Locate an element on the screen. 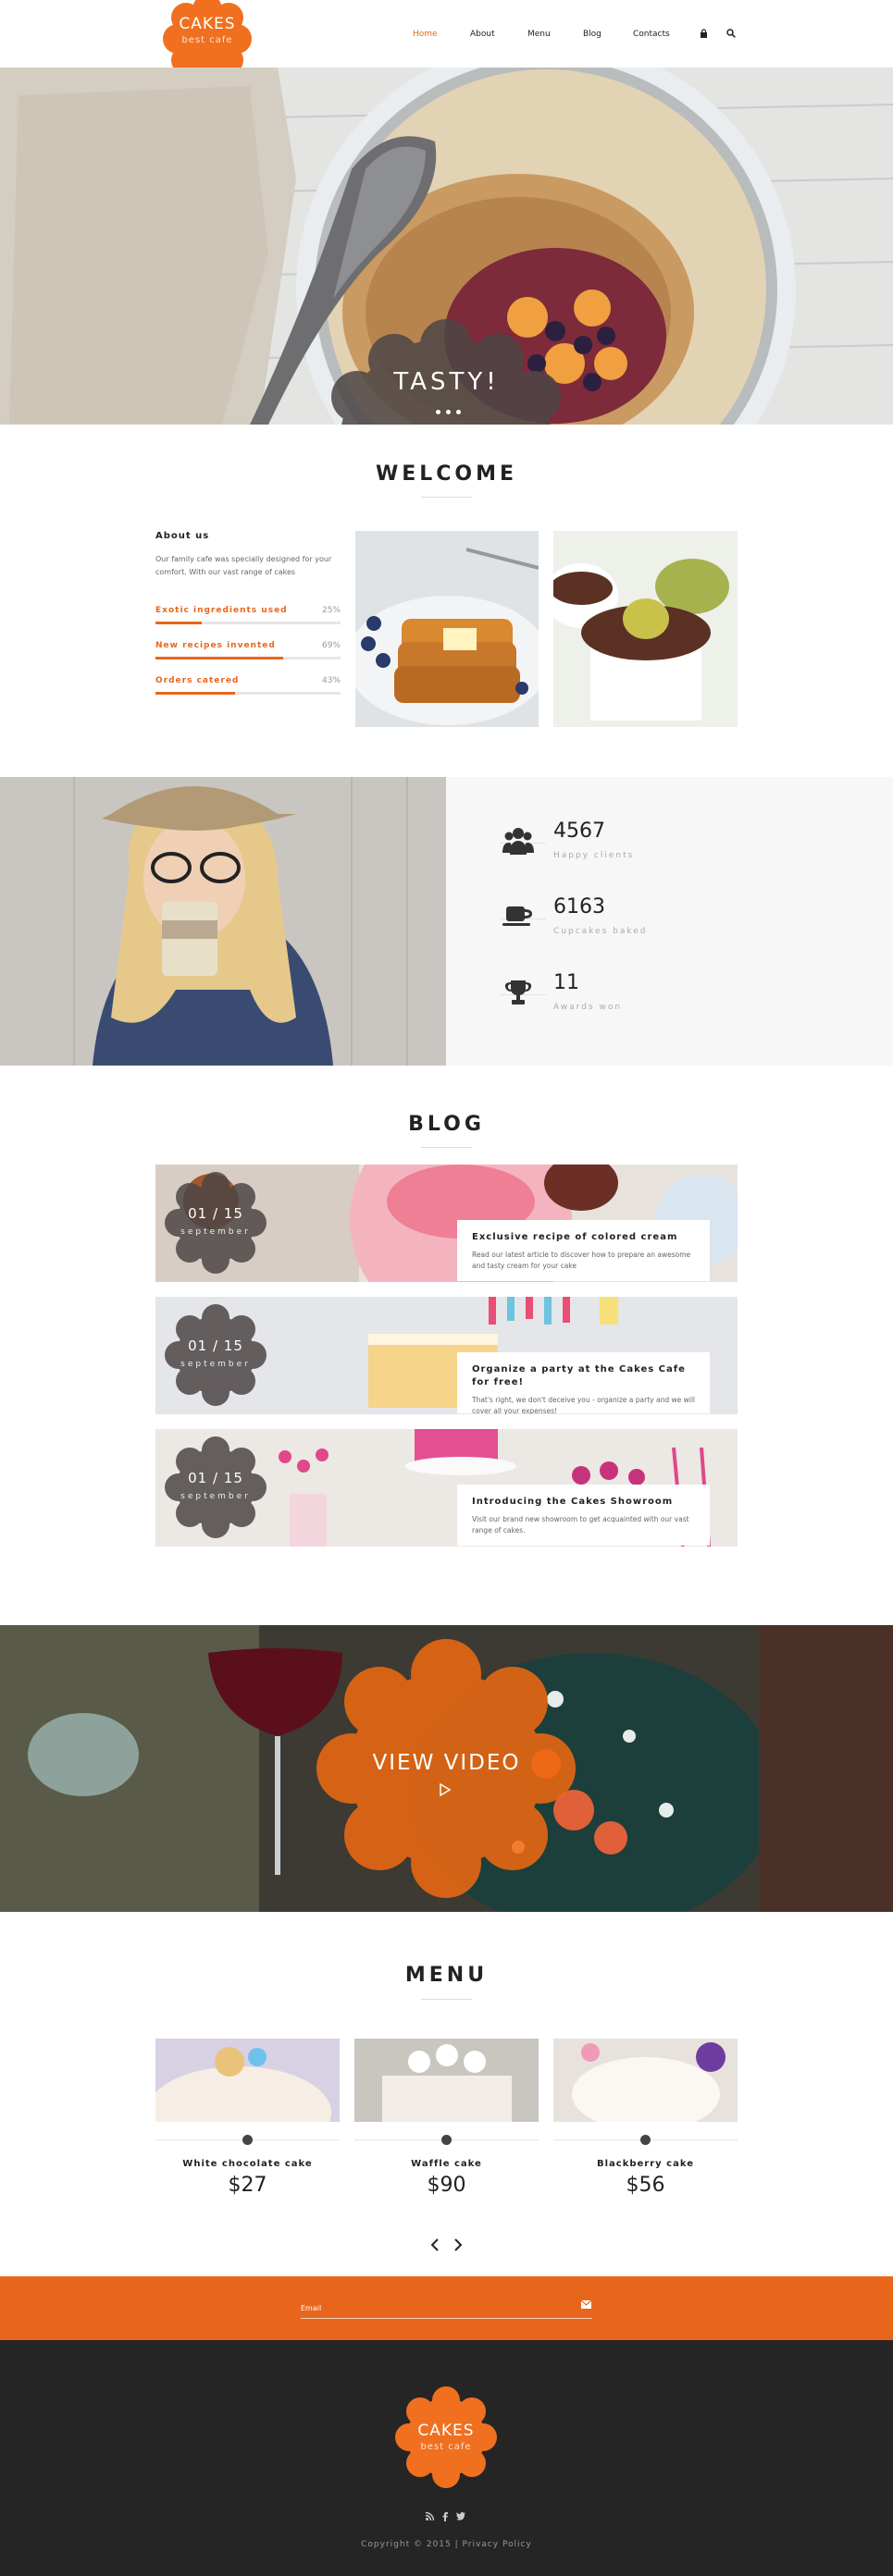 The height and width of the screenshot is (2576, 893). nav-menu: Menu is located at coordinates (539, 34).